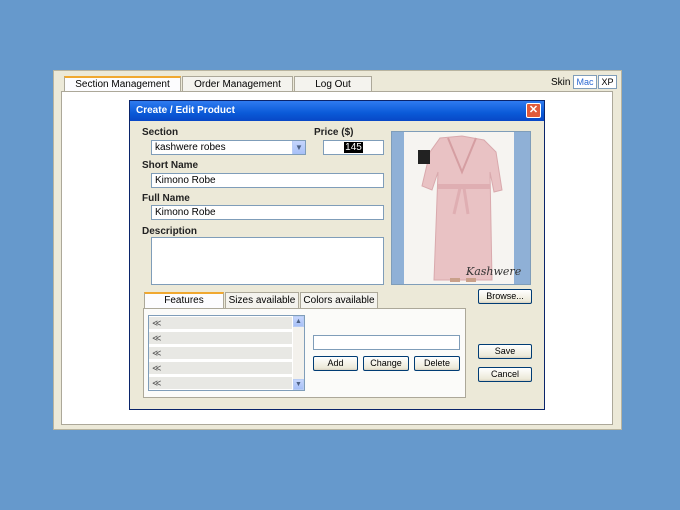  I want to click on save-button: Save, so click(505, 351).